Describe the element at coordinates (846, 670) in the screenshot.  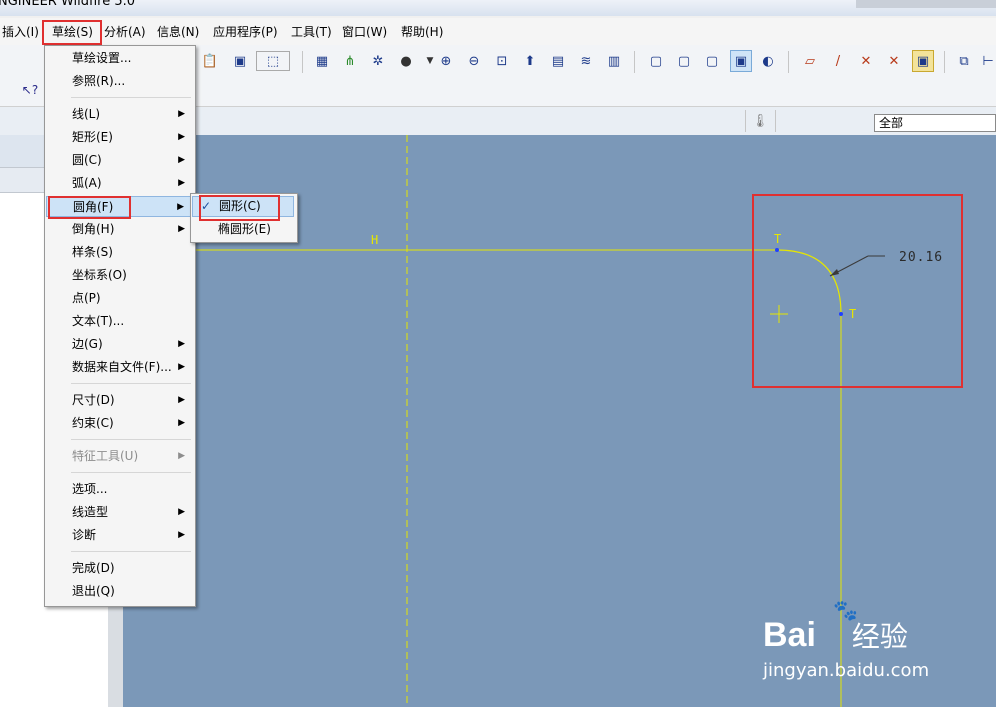
I see `watermark-url: jingyan.baidu.com` at that location.